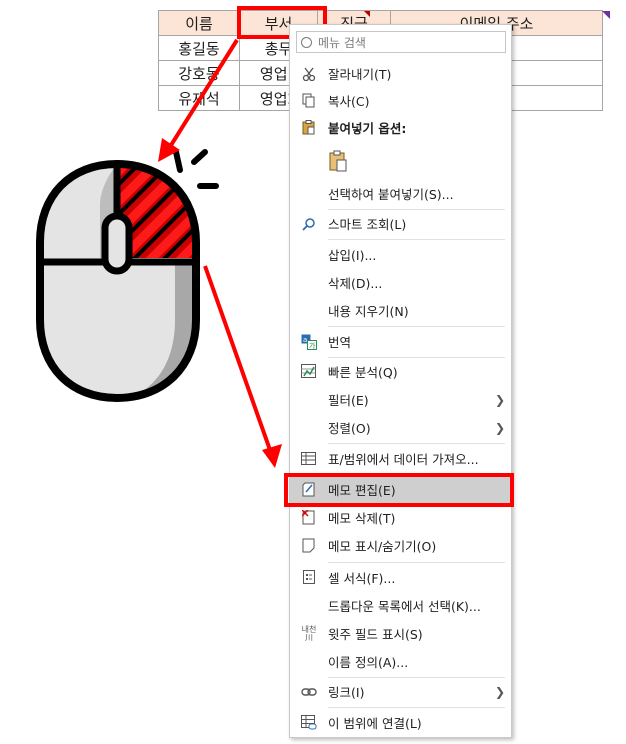 Image resolution: width=626 pixels, height=744 pixels. What do you see at coordinates (368, 311) in the screenshot?
I see `menu-item-label: 내용 지우기(N)` at bounding box center [368, 311].